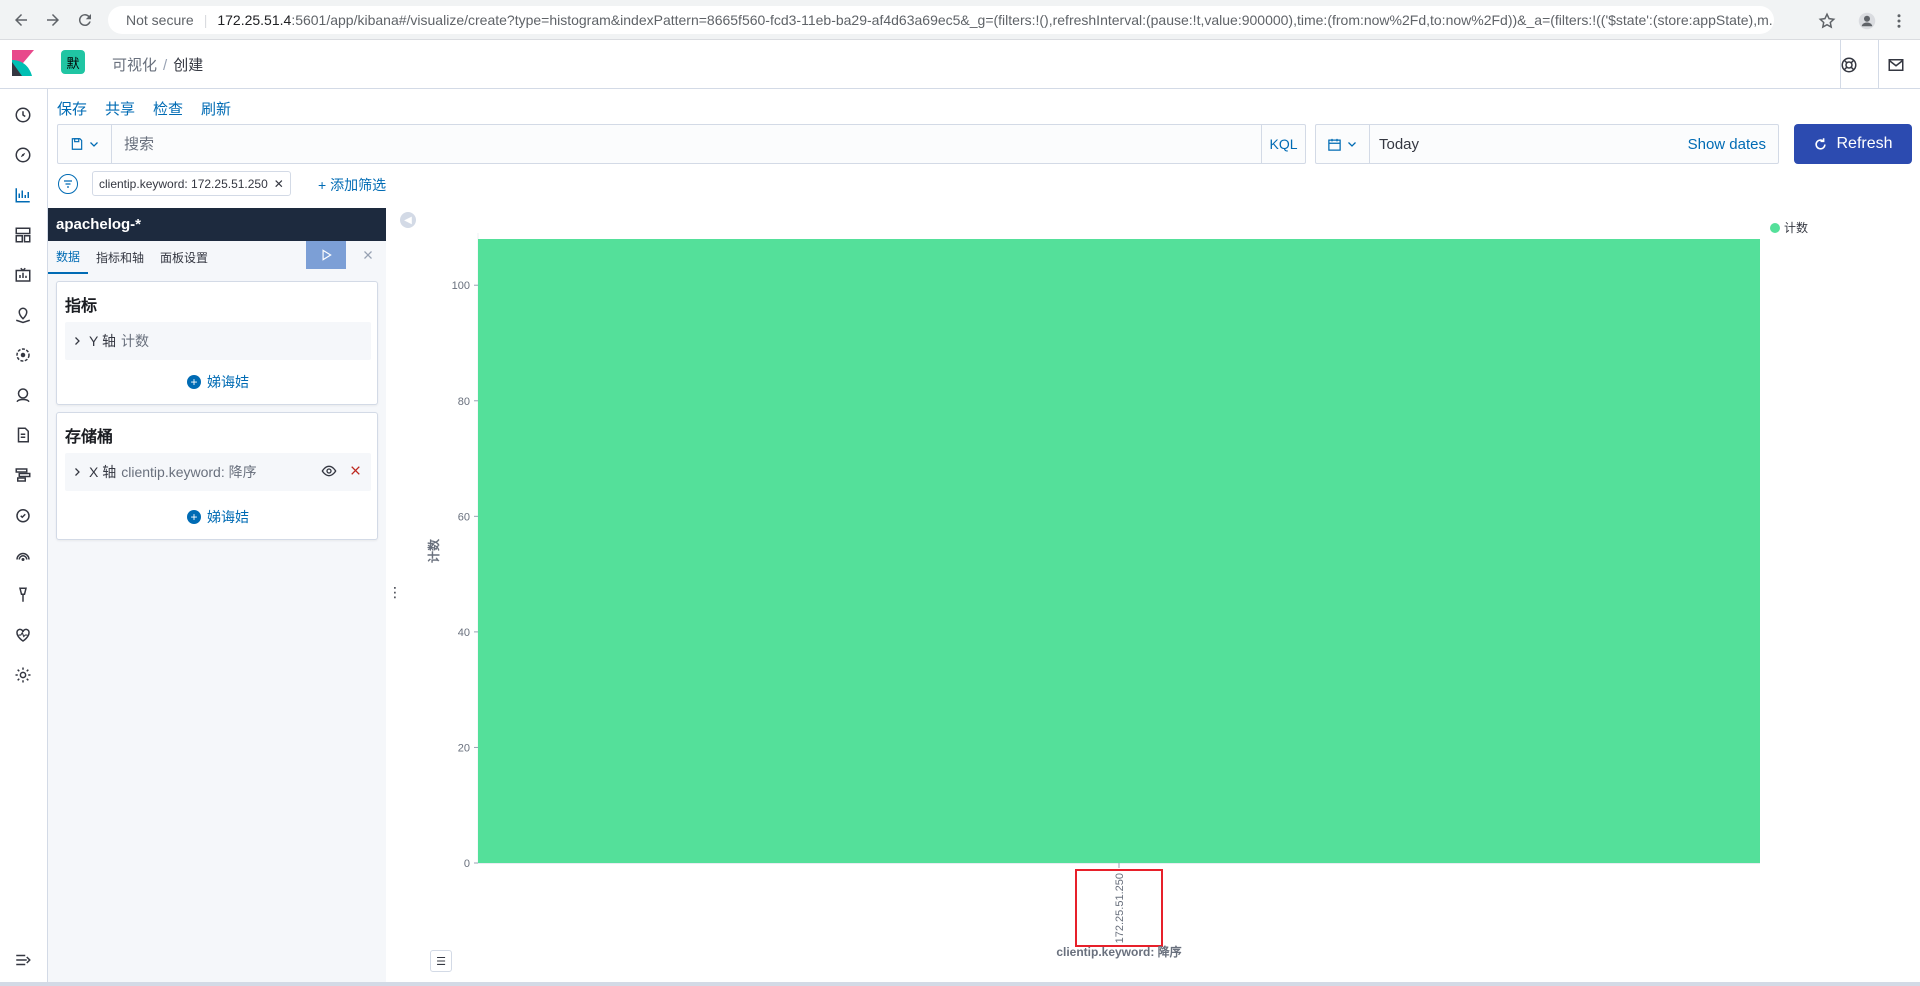 The image size is (1920, 986). What do you see at coordinates (1733, 144) in the screenshot?
I see `show-dates-button: Show dates` at bounding box center [1733, 144].